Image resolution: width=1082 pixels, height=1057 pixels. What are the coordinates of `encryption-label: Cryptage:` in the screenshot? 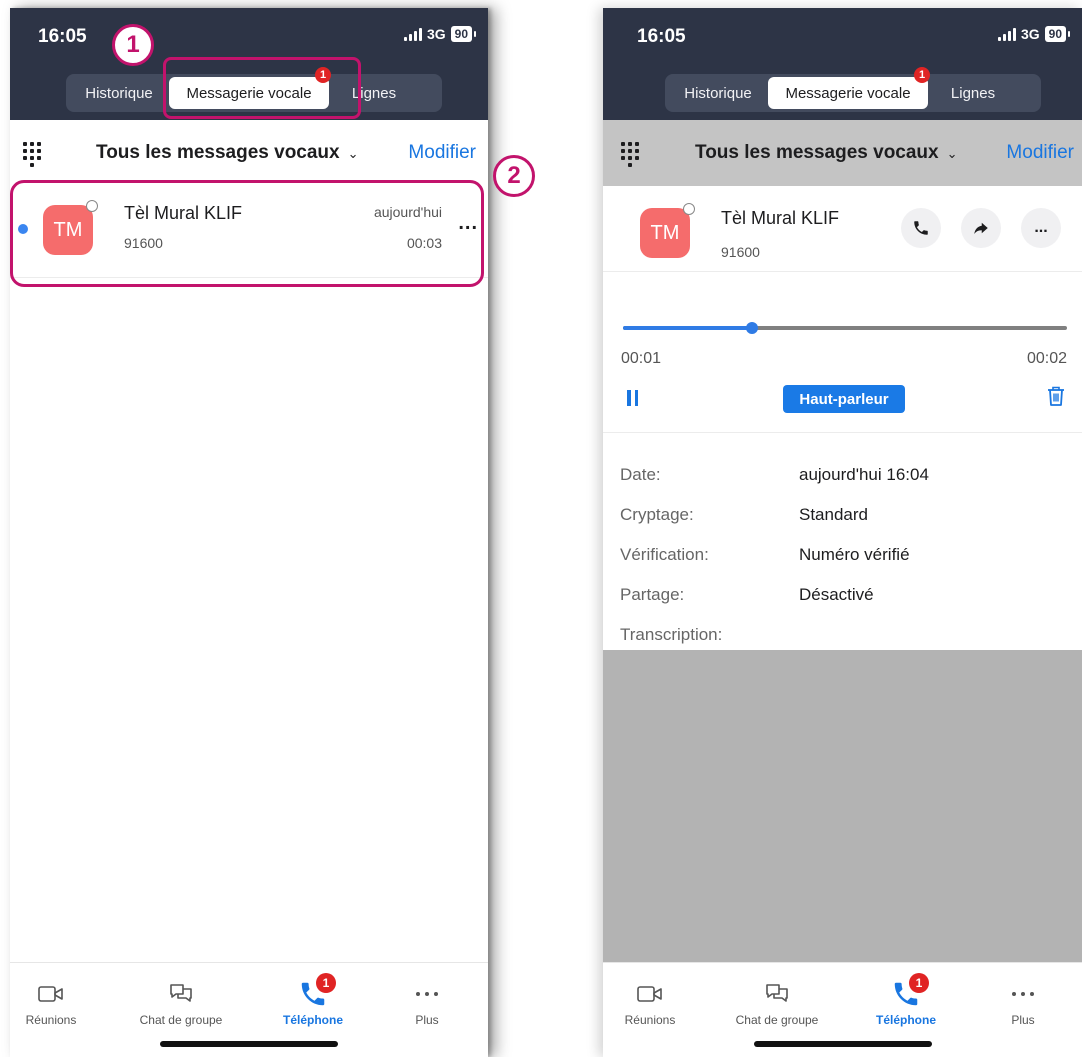 It's located at (657, 514).